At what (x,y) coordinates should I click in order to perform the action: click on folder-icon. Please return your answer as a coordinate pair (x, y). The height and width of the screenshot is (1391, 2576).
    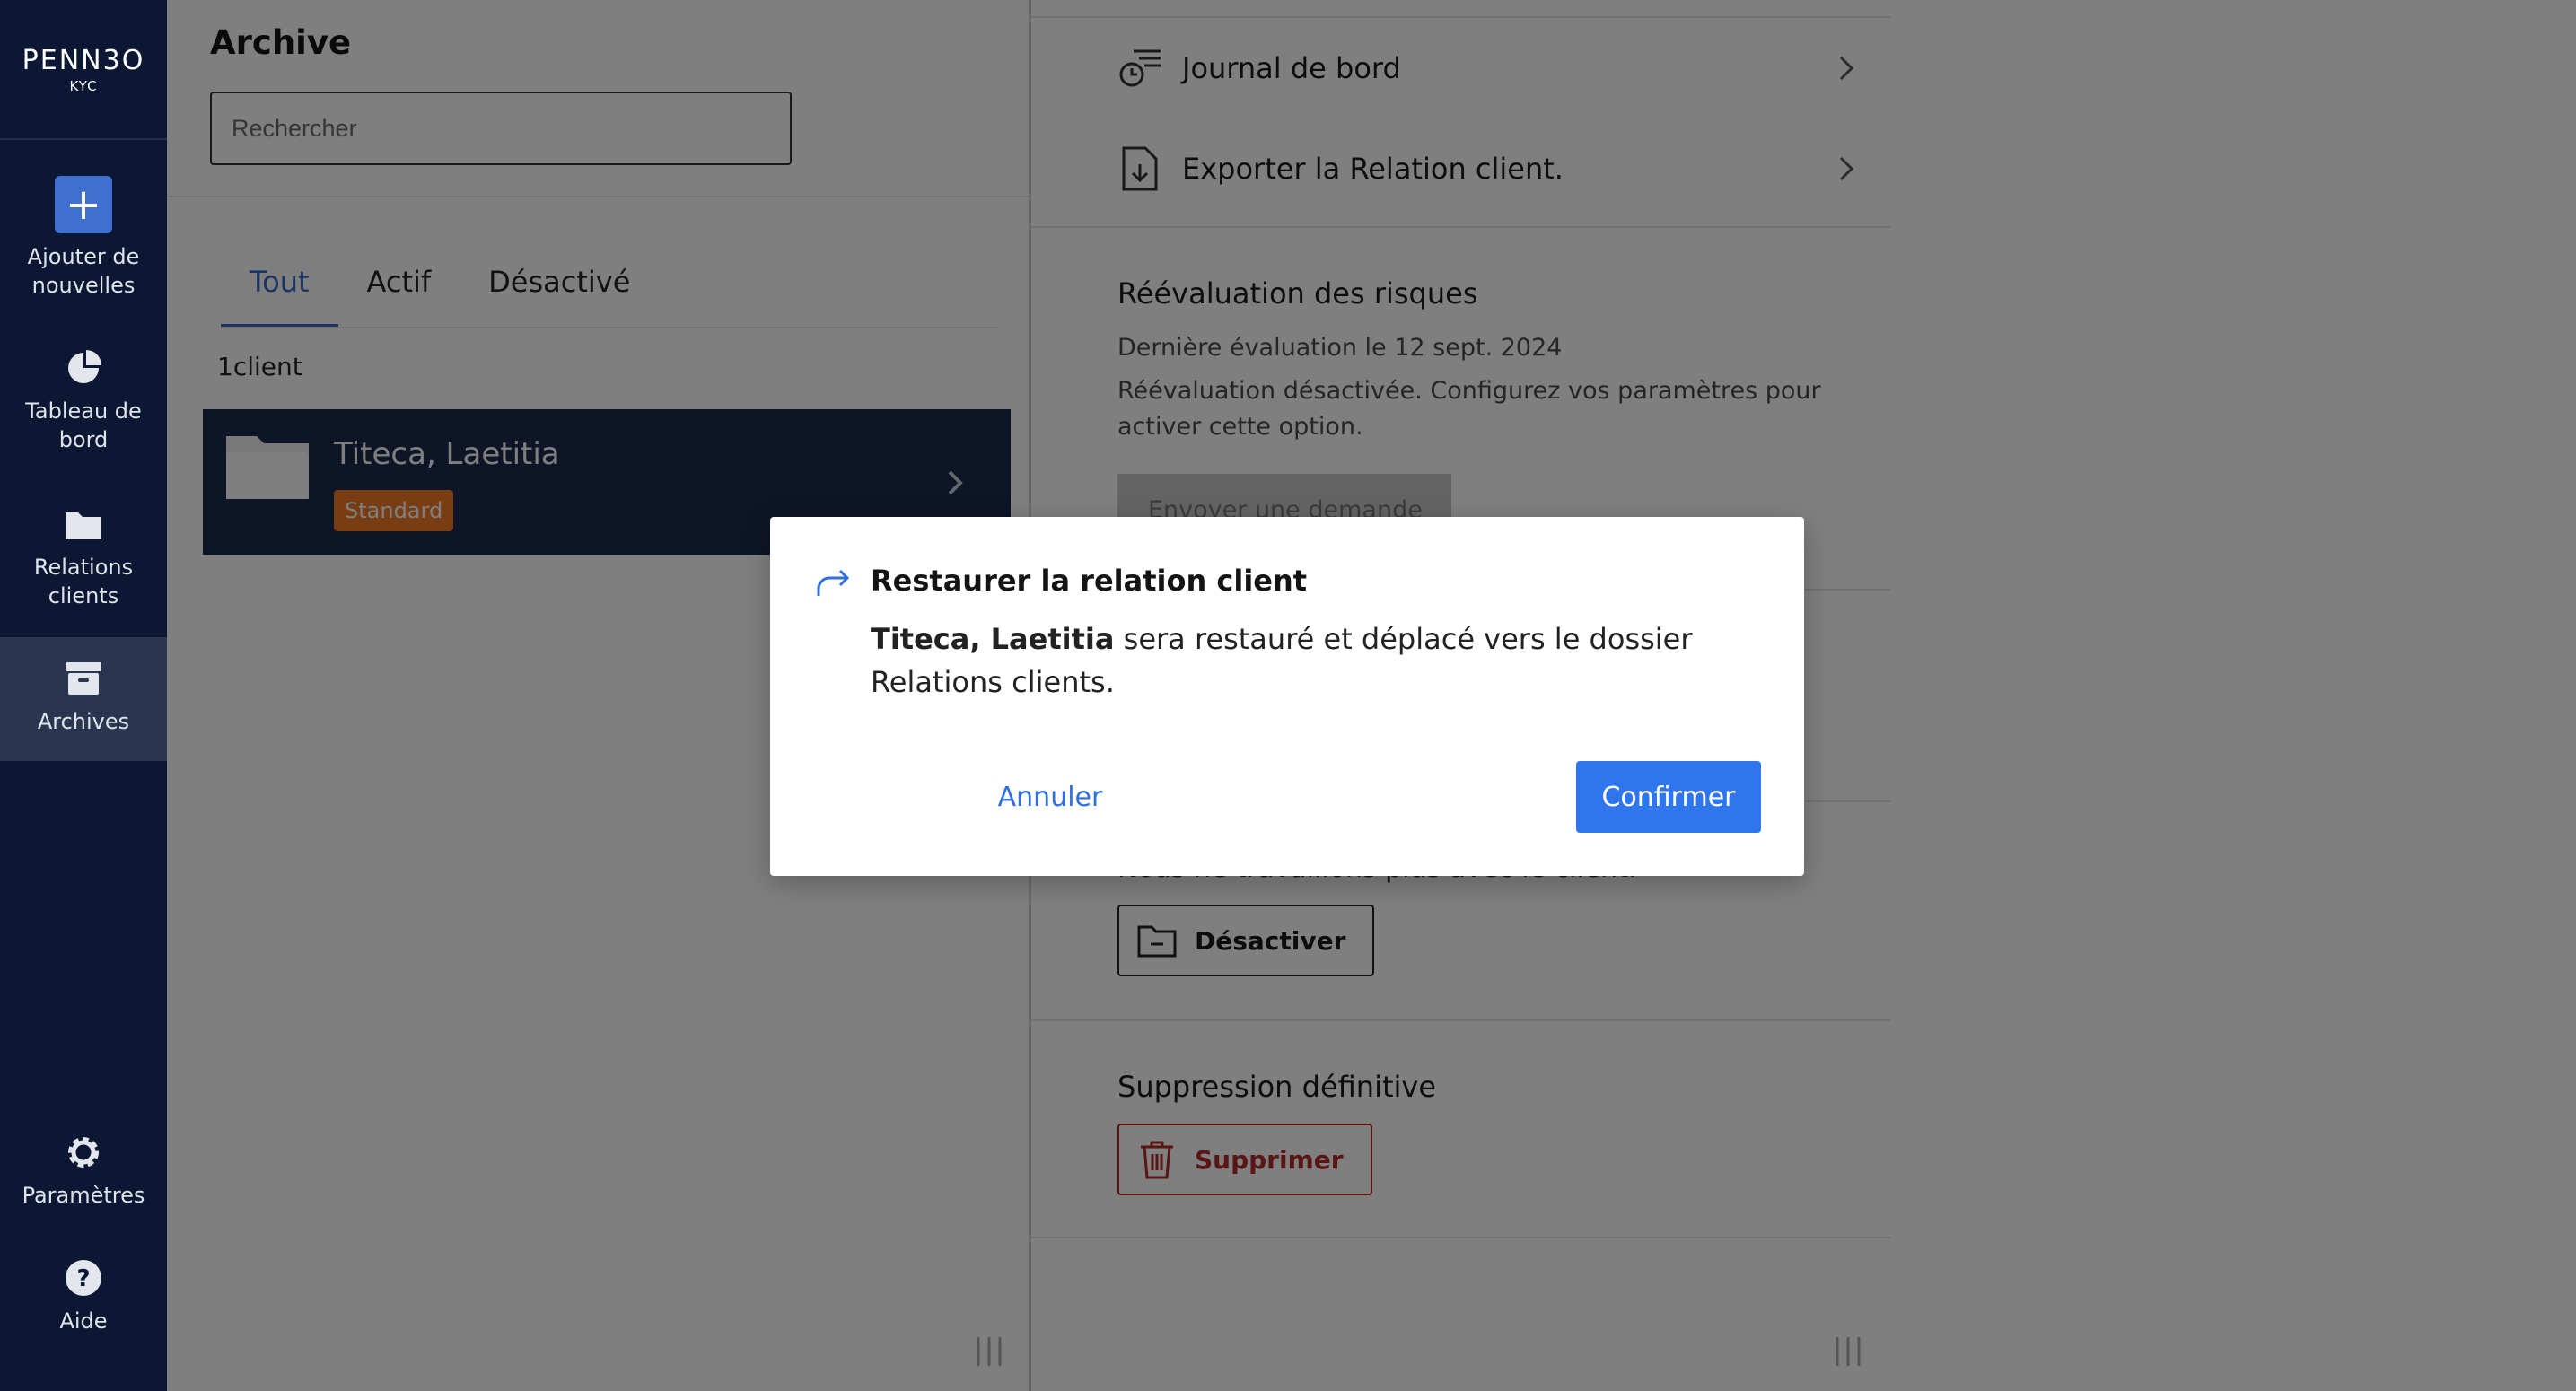
    Looking at the image, I should click on (83, 524).